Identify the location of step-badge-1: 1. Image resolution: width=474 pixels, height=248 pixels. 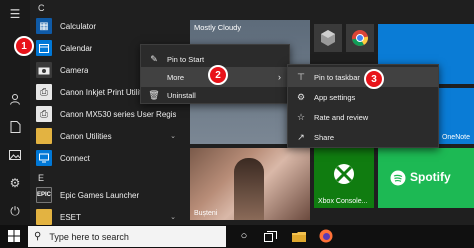
(24, 46).